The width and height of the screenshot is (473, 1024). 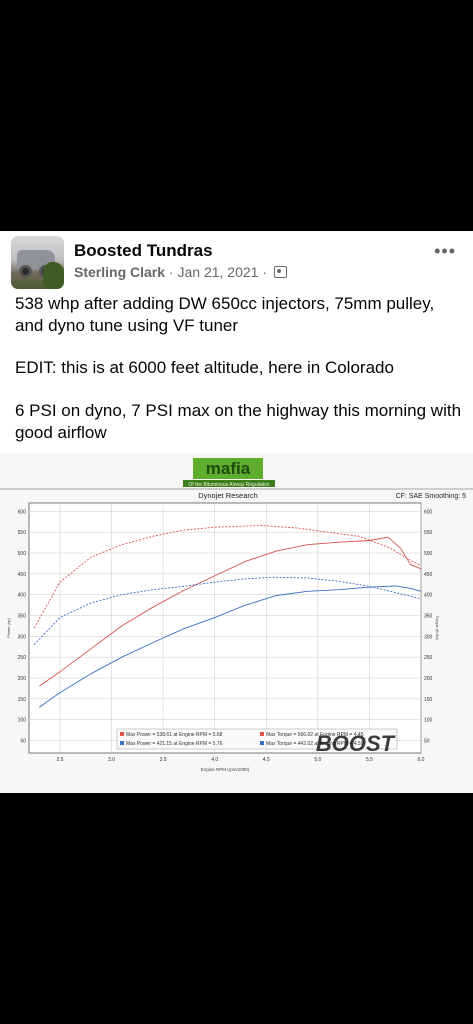 I want to click on y-tick-label-3: 450, so click(x=22, y=575).